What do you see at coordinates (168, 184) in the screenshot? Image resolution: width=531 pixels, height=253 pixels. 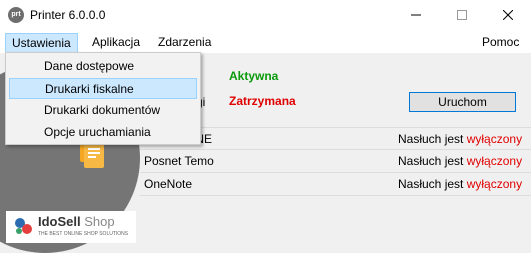 I see `printer-name: OneNote` at bounding box center [168, 184].